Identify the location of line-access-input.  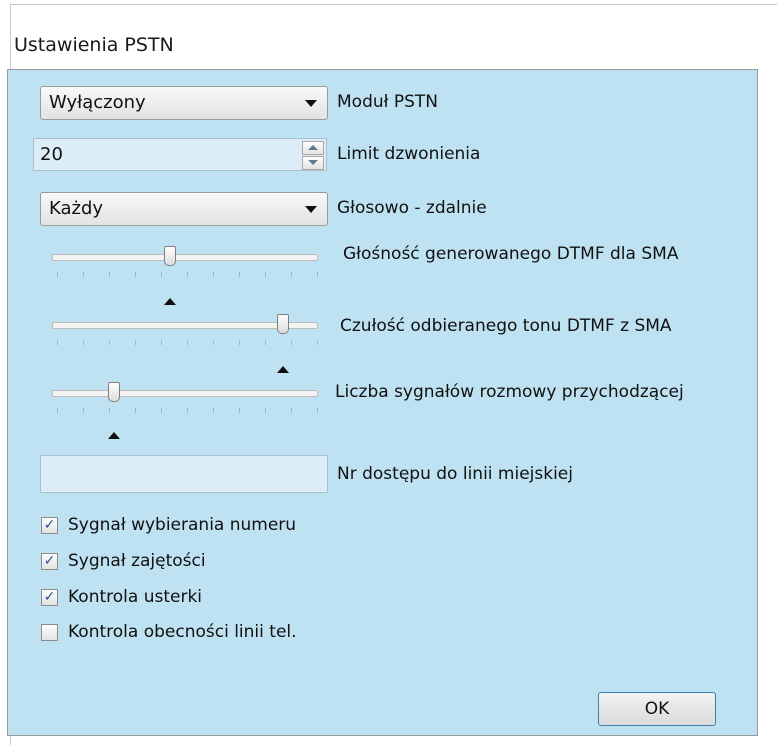
(184, 474).